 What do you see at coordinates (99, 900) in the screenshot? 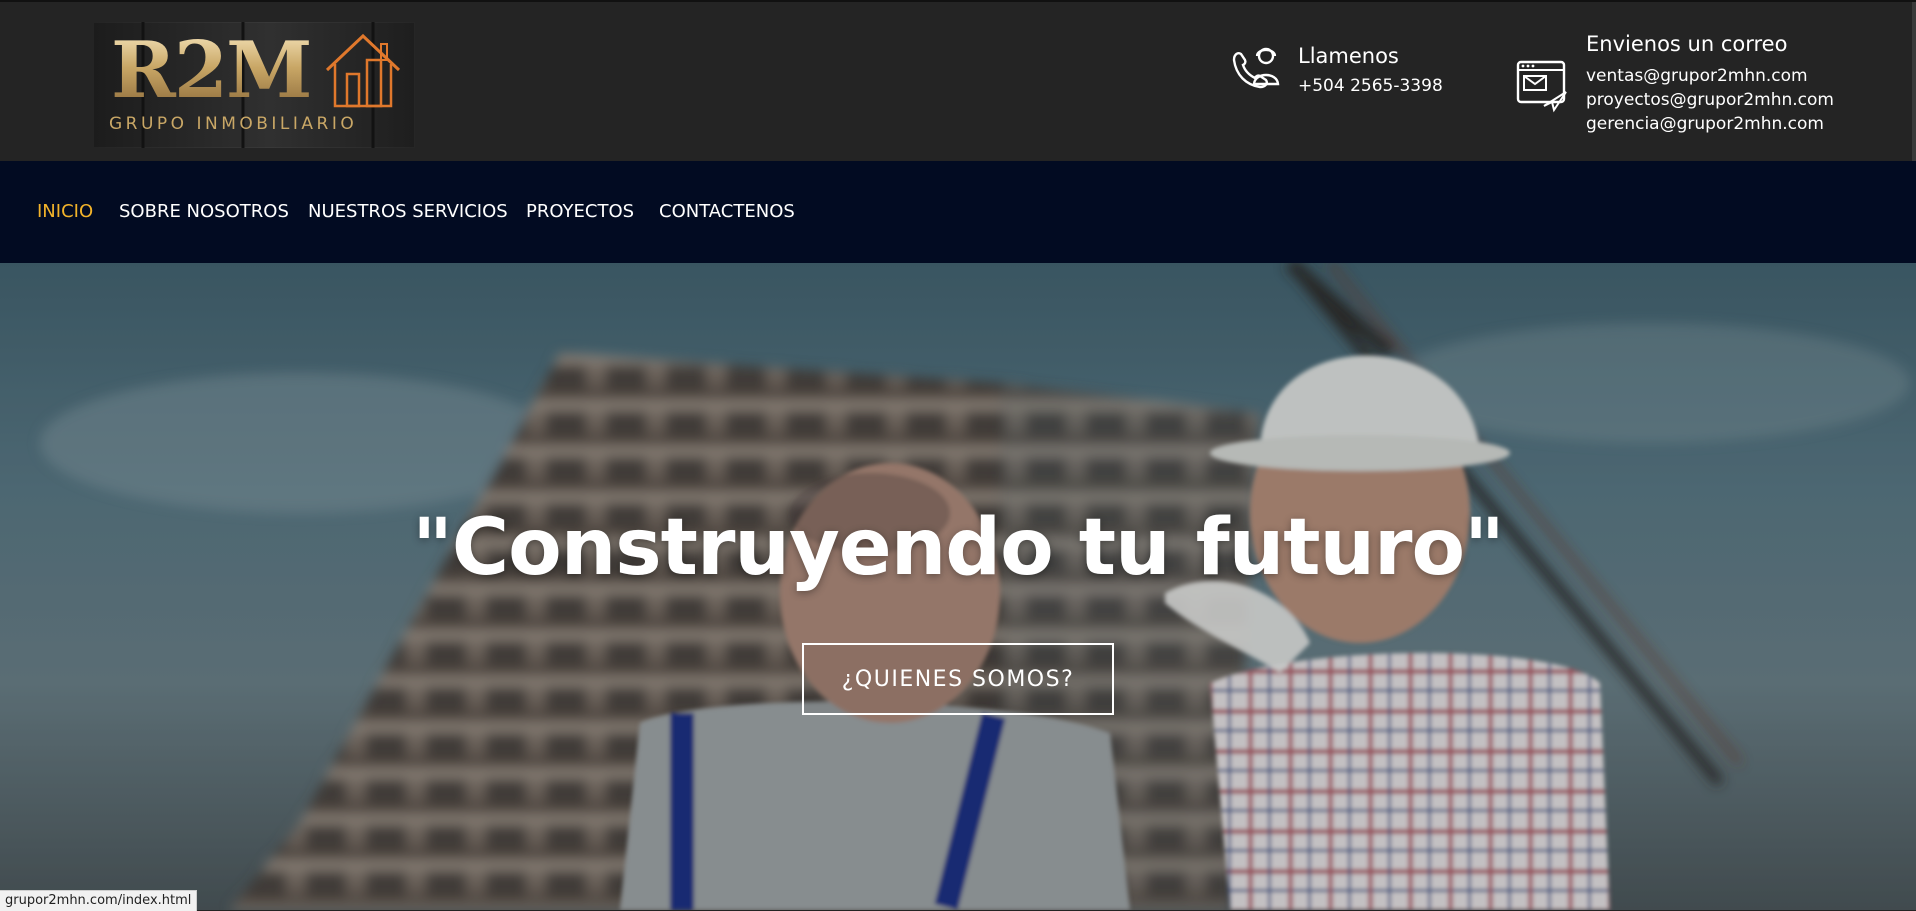
I see `status-bar-url: grupor2mhn.com/index.html` at bounding box center [99, 900].